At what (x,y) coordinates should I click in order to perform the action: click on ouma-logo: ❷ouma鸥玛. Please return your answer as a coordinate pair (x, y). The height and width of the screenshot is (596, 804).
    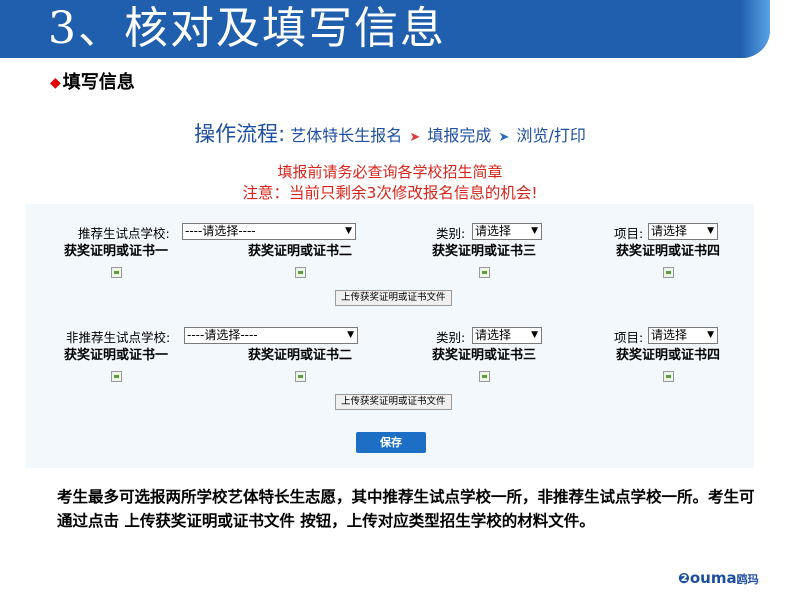
    Looking at the image, I should click on (718, 578).